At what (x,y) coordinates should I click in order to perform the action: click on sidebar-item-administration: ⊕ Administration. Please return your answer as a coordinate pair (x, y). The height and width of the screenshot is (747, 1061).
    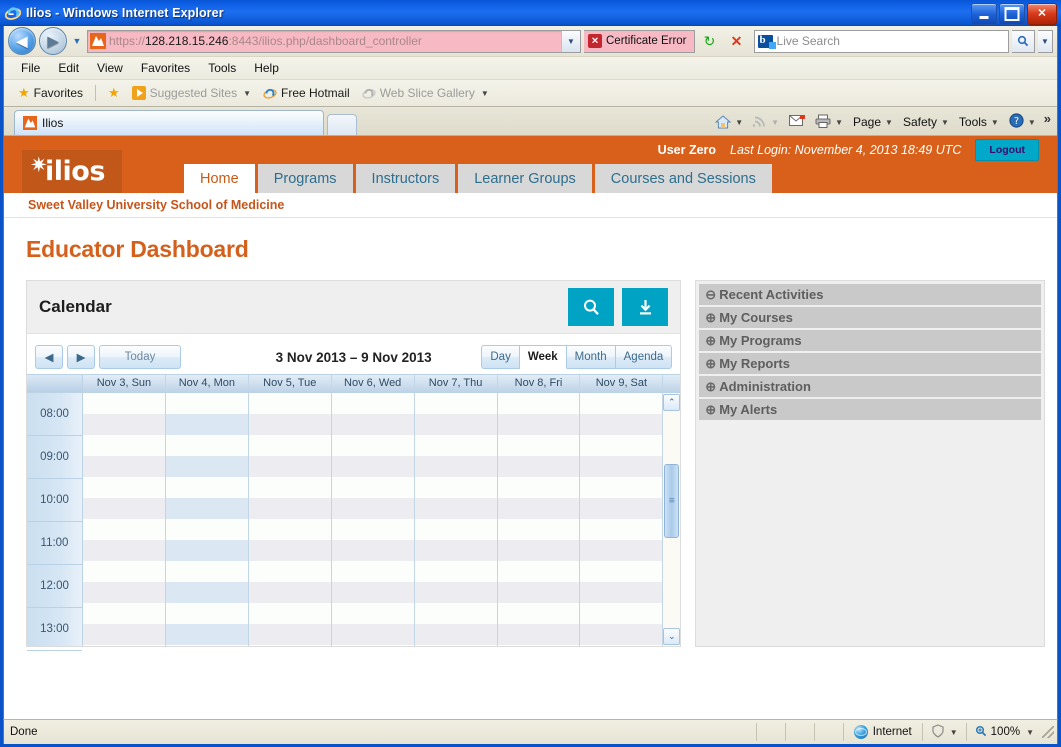
    Looking at the image, I should click on (870, 386).